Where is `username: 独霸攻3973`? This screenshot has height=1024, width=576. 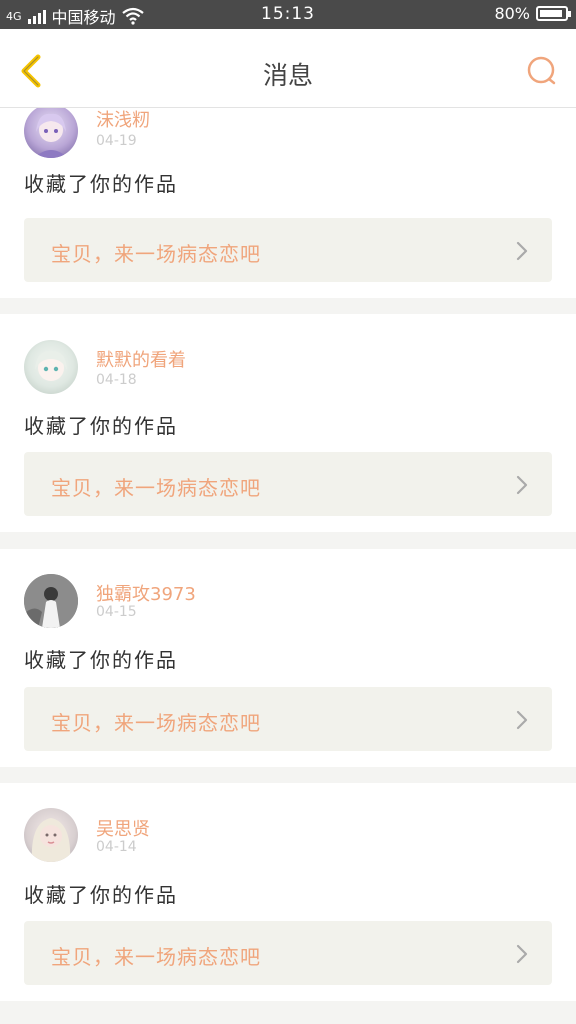 username: 独霸攻3973 is located at coordinates (146, 593).